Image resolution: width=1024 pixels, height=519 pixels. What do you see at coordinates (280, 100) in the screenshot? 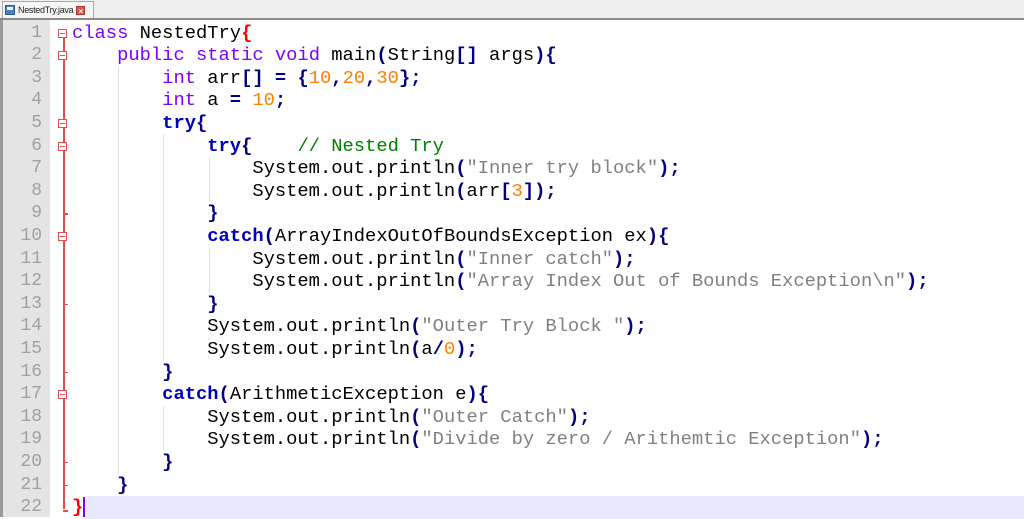
I see `code-token: ;` at bounding box center [280, 100].